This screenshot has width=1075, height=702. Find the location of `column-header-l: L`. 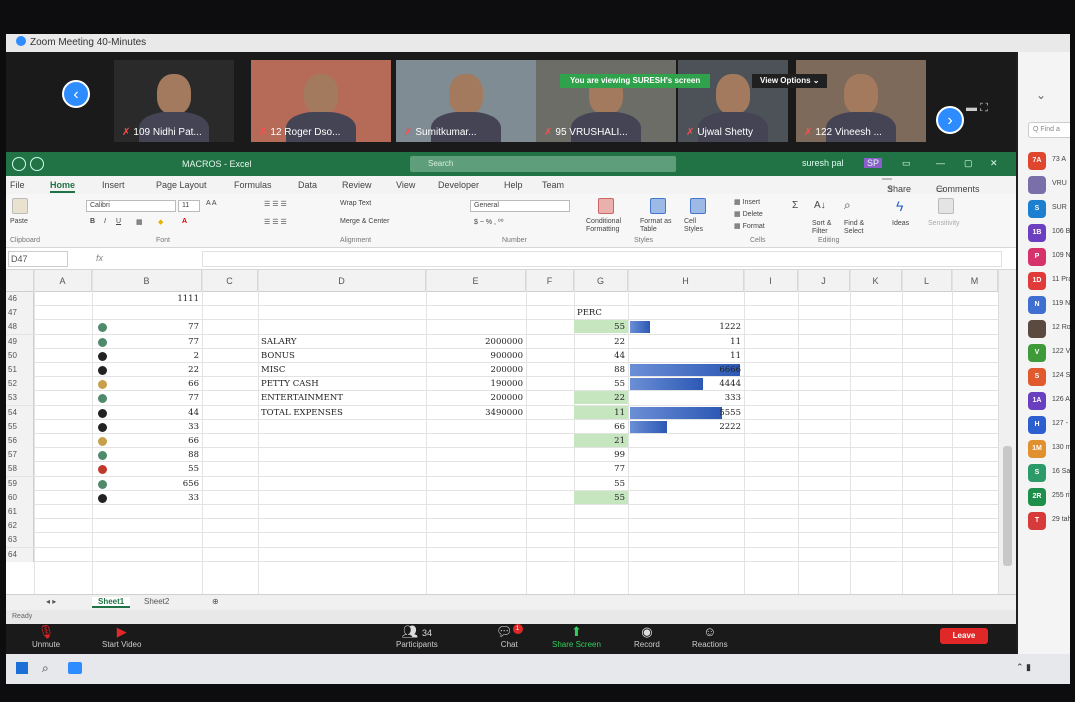

column-header-l: L is located at coordinates (927, 281).